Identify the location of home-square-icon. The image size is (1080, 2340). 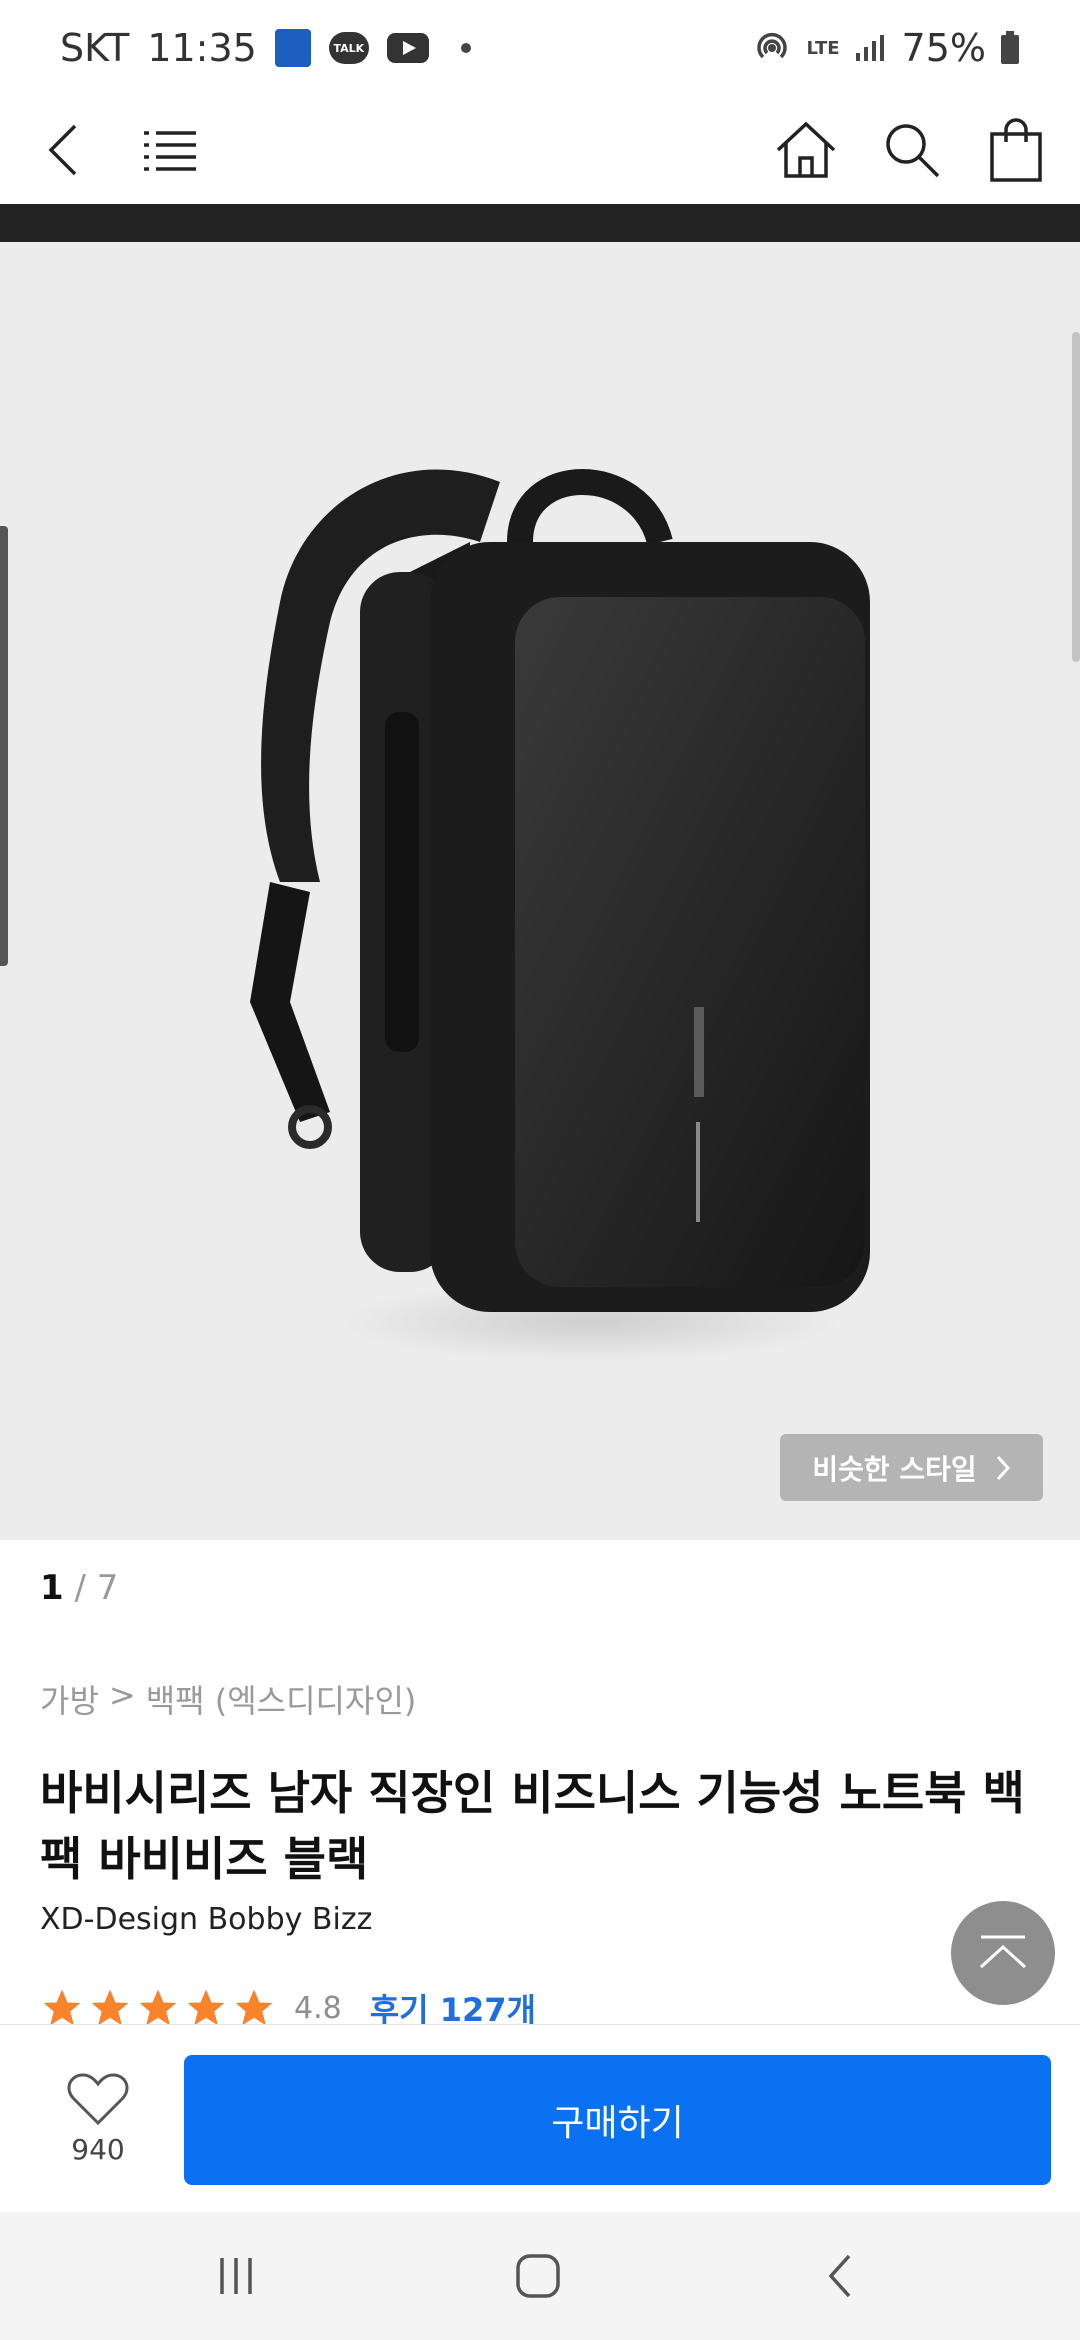
(538, 2276).